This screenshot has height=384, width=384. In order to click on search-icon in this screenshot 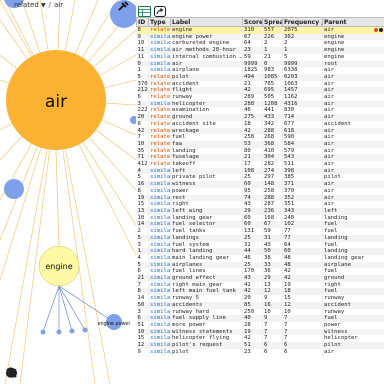, I will do `click(27, 373)`.